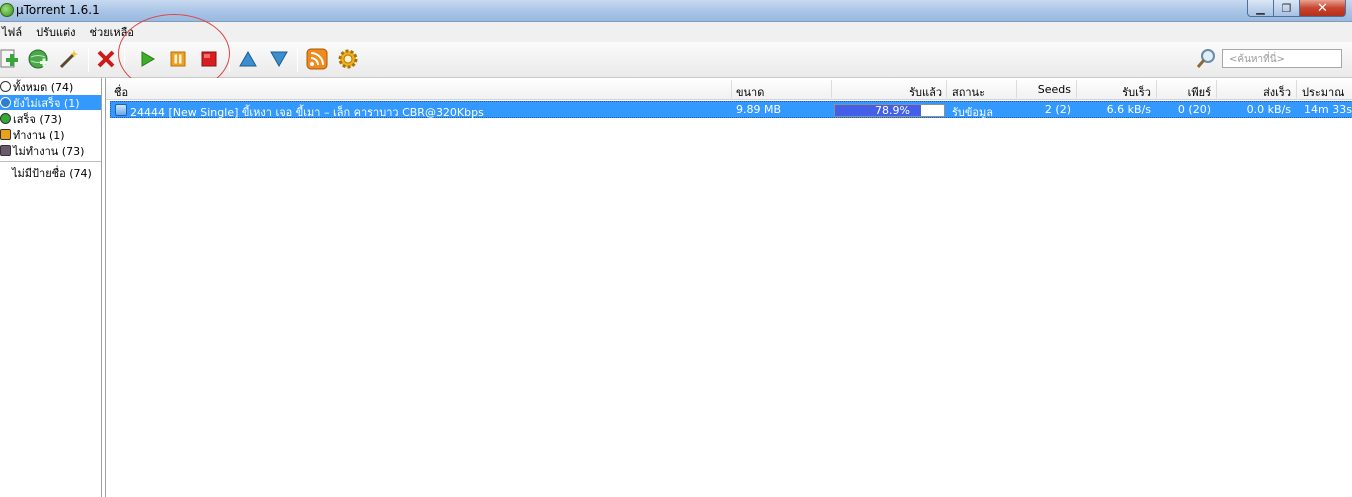 The width and height of the screenshot is (1352, 497). I want to click on minimize-button: ▁, so click(1260, 8).